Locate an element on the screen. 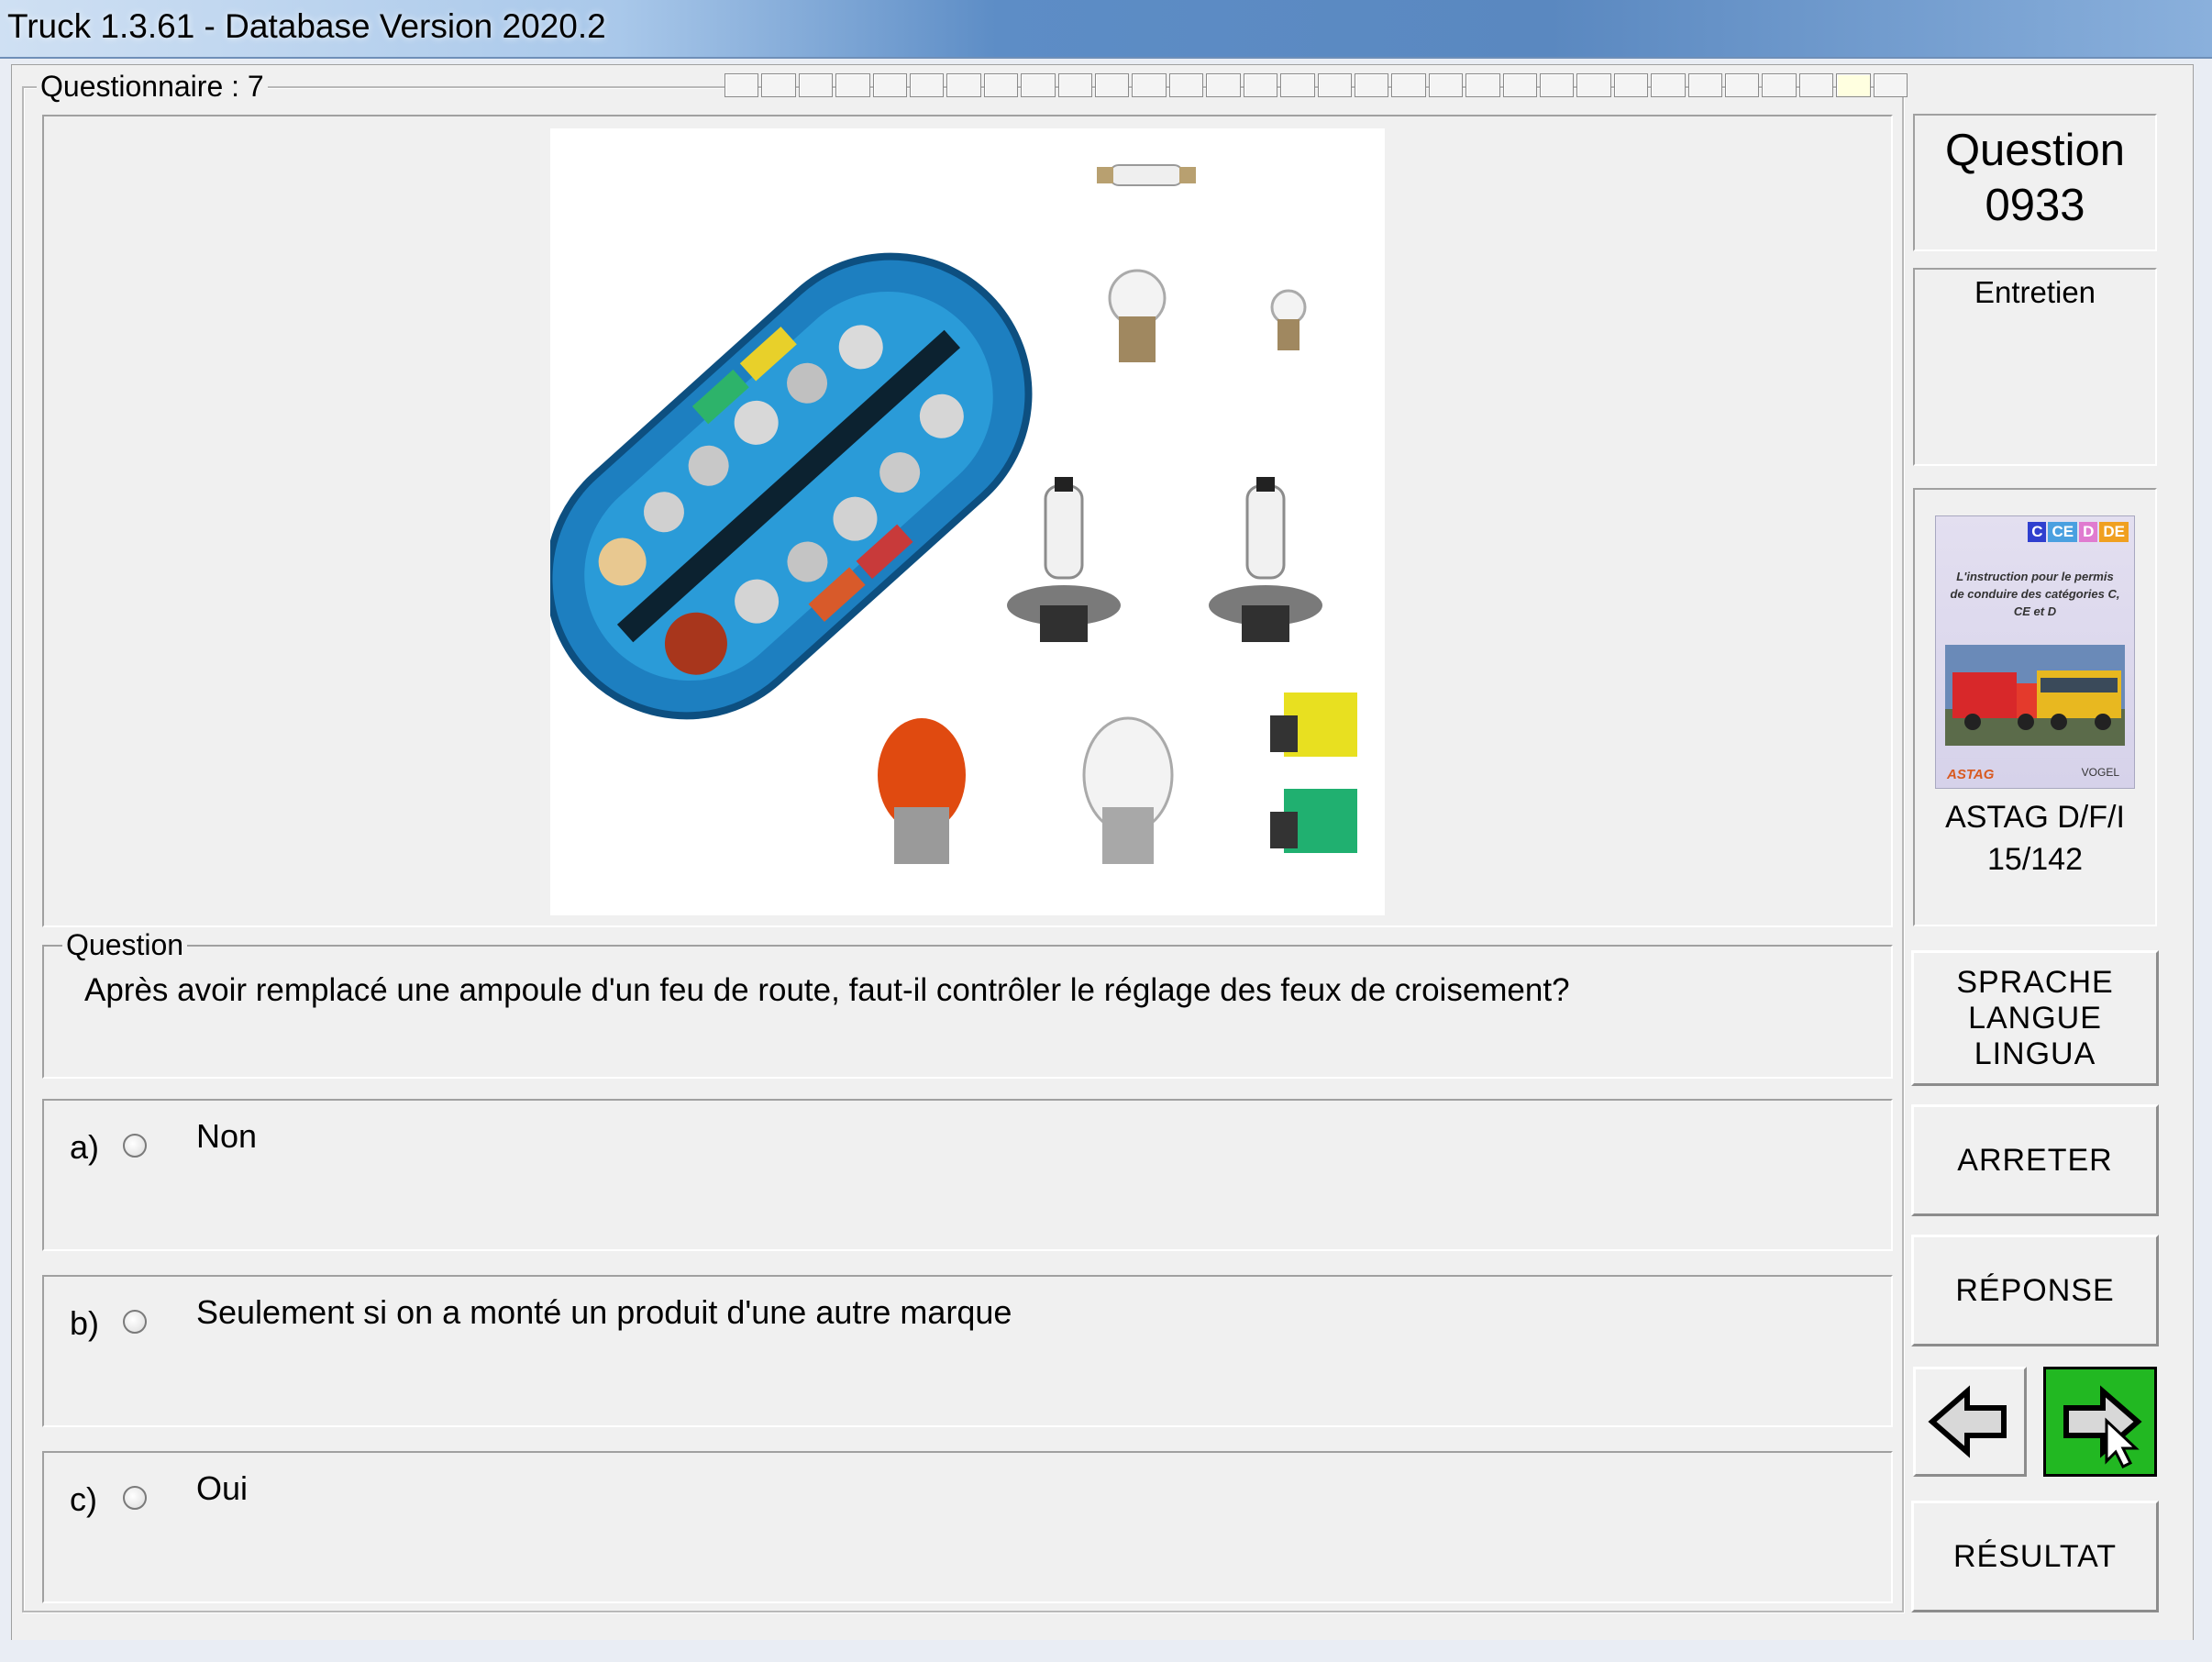 This screenshot has width=2212, height=1662. window-titlebar: Truck 1.3.61 - Database Version 2020.2 is located at coordinates (1106, 29).